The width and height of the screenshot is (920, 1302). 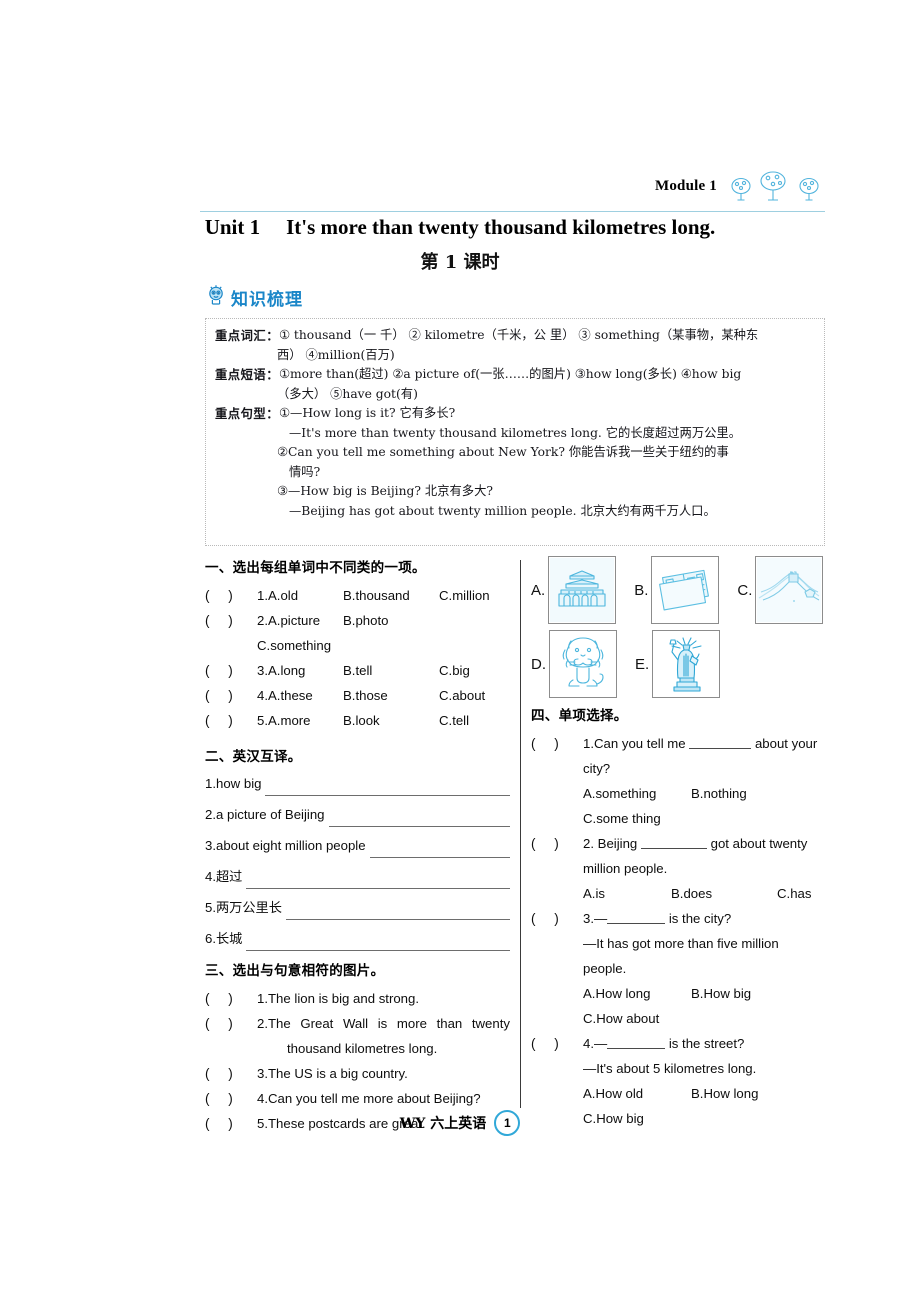 I want to click on q3-num: 3., so click(x=262, y=670).